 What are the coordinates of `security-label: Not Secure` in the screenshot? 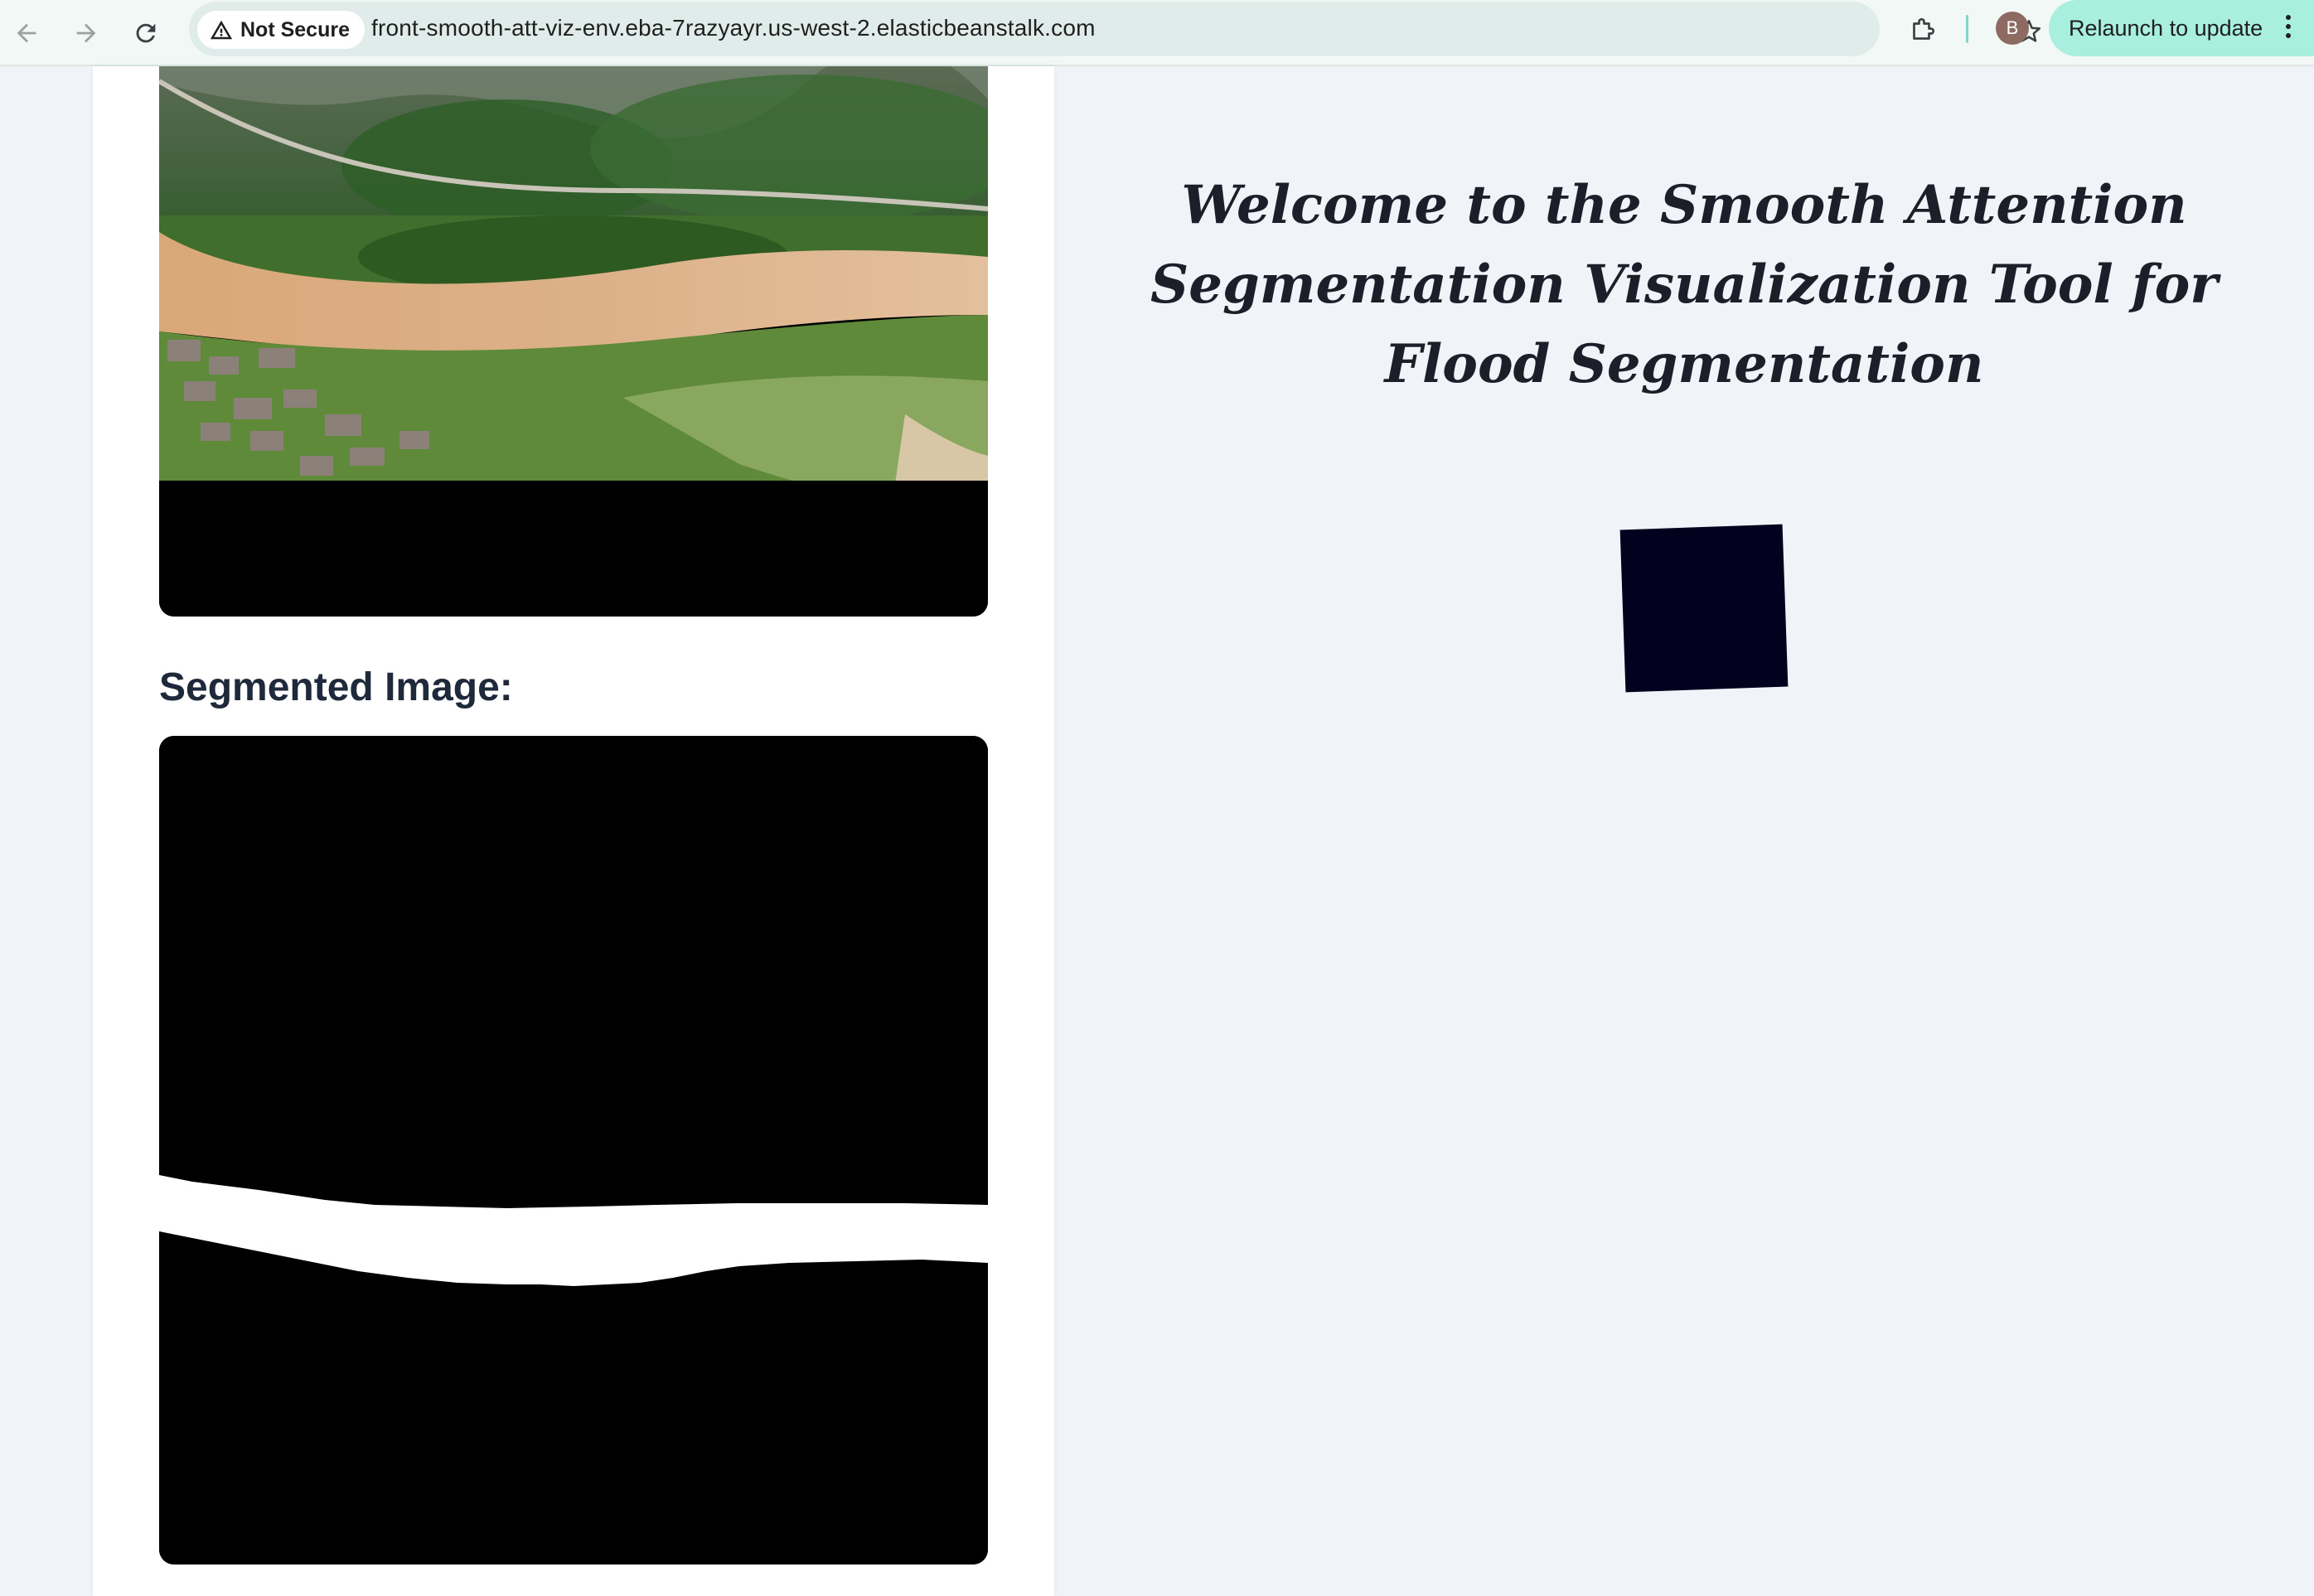 It's located at (295, 29).